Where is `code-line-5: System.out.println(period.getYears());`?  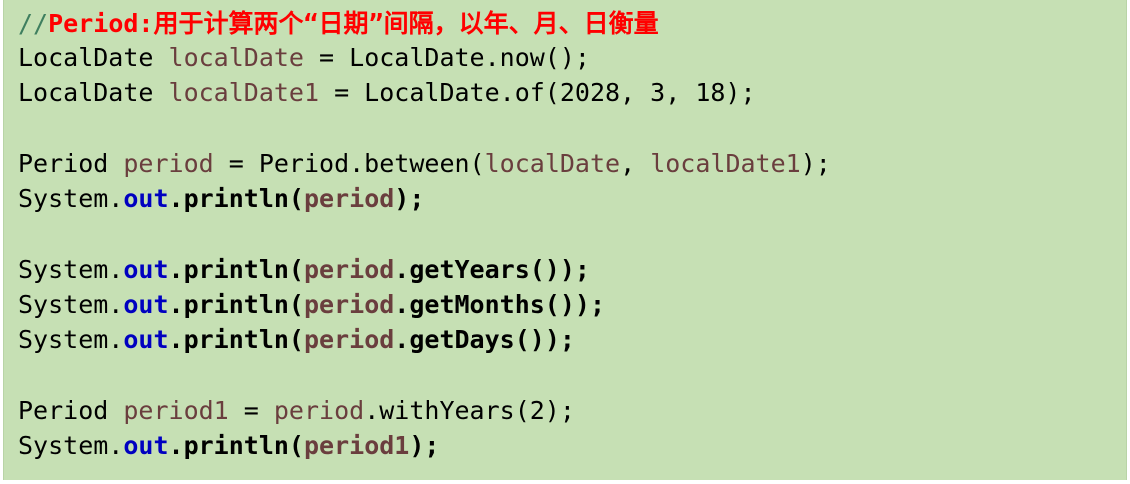
code-line-5: System.out.println(period.getYears()); is located at coordinates (304, 269).